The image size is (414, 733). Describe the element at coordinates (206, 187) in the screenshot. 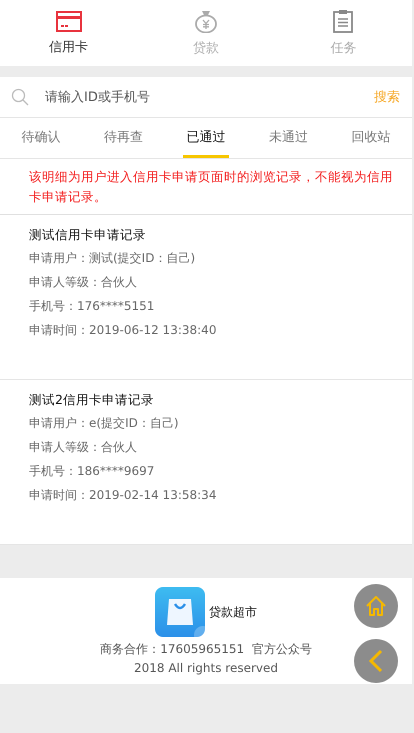

I see `notice-text: 该明细为用户进入信用卡申请页面时的浏览记录，不能视为信用卡申请记录。` at that location.